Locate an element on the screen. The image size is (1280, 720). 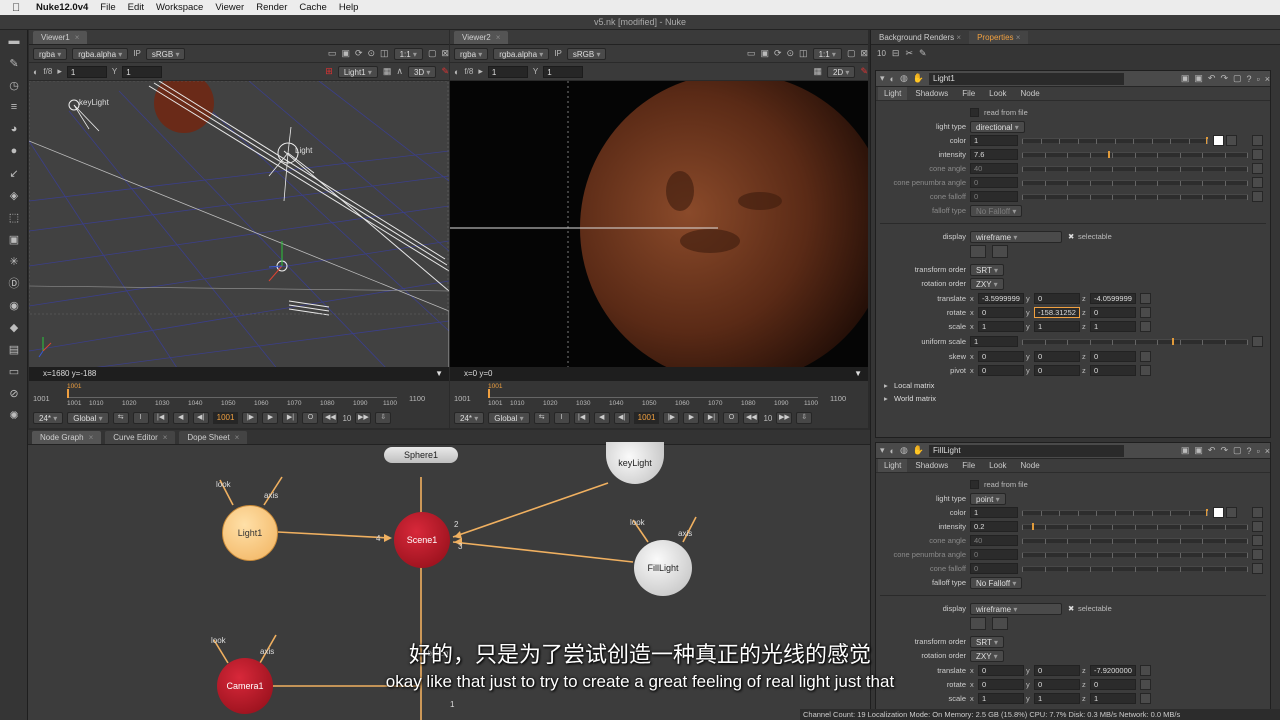
axis-icon is located at coordinates (1000, 623).